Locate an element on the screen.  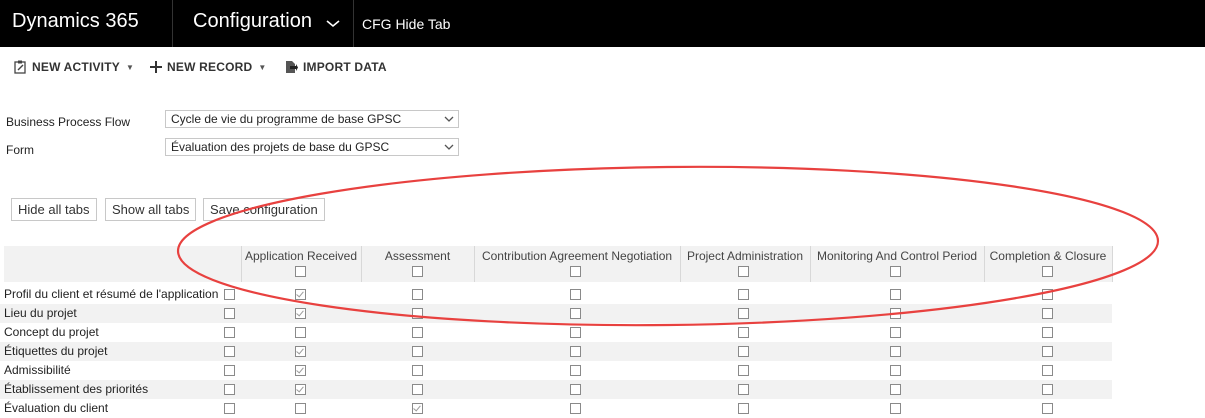
column-header: Application Received is located at coordinates (301, 256).